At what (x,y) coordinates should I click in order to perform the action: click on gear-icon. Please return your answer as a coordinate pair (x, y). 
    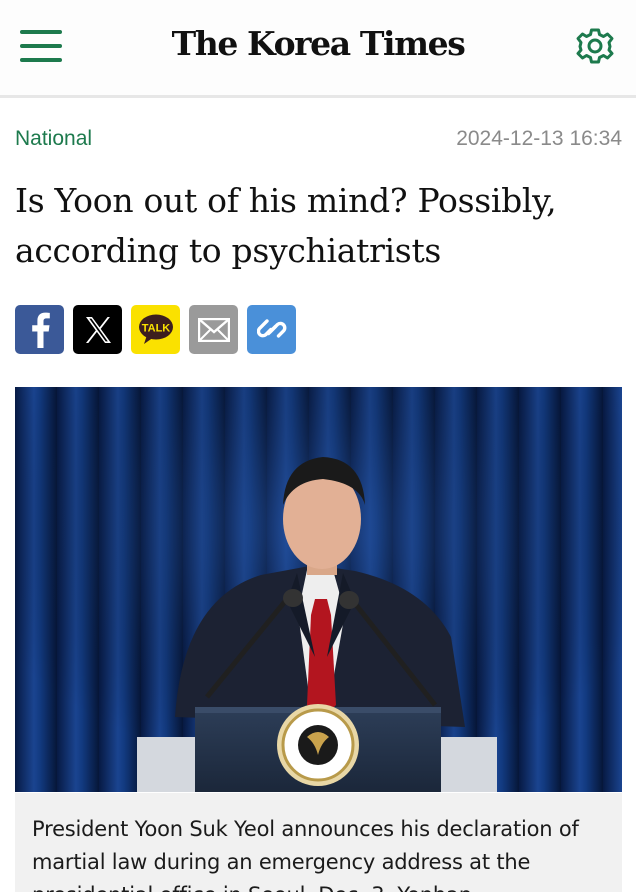
    Looking at the image, I should click on (595, 46).